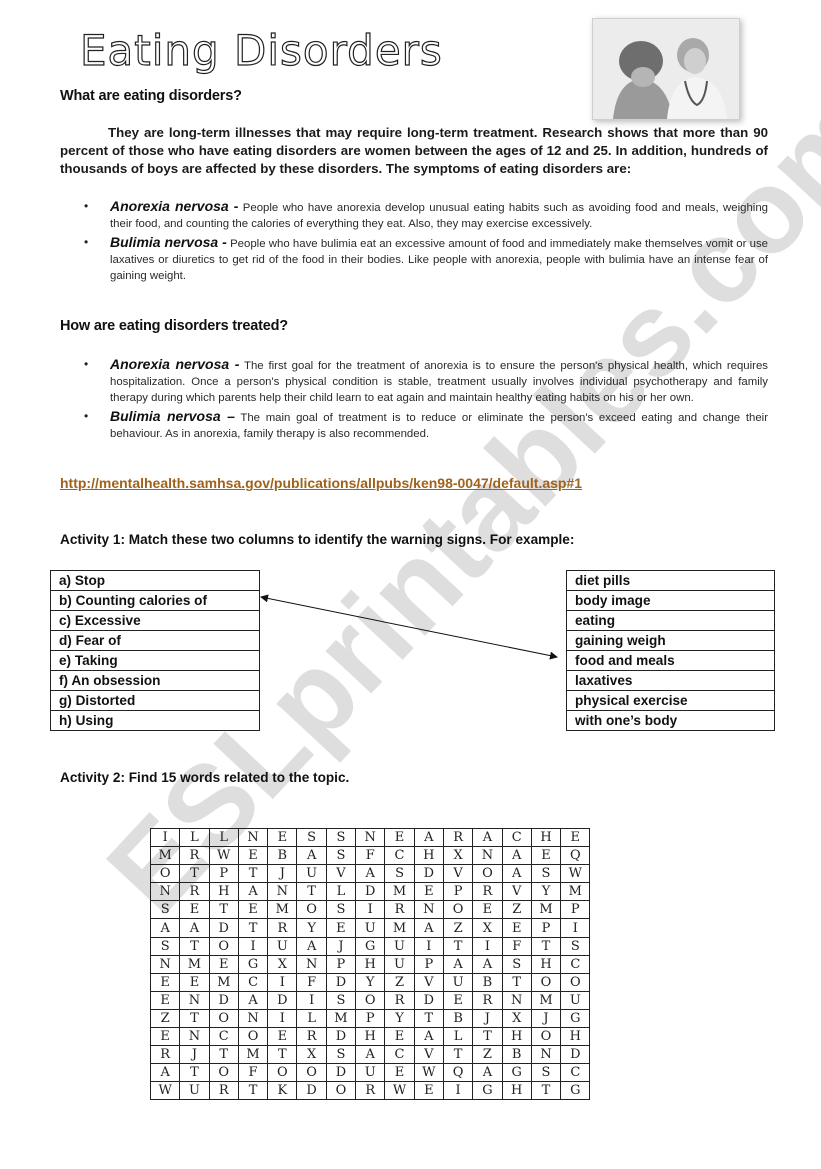  Describe the element at coordinates (487, 1091) in the screenshot. I see `grid-cell: G` at that location.